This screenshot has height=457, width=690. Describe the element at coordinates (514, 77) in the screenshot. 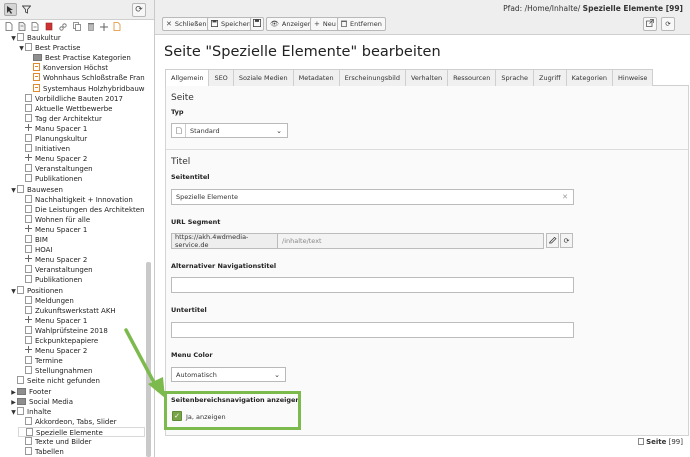

I see `tab-sprache: Sprache` at that location.